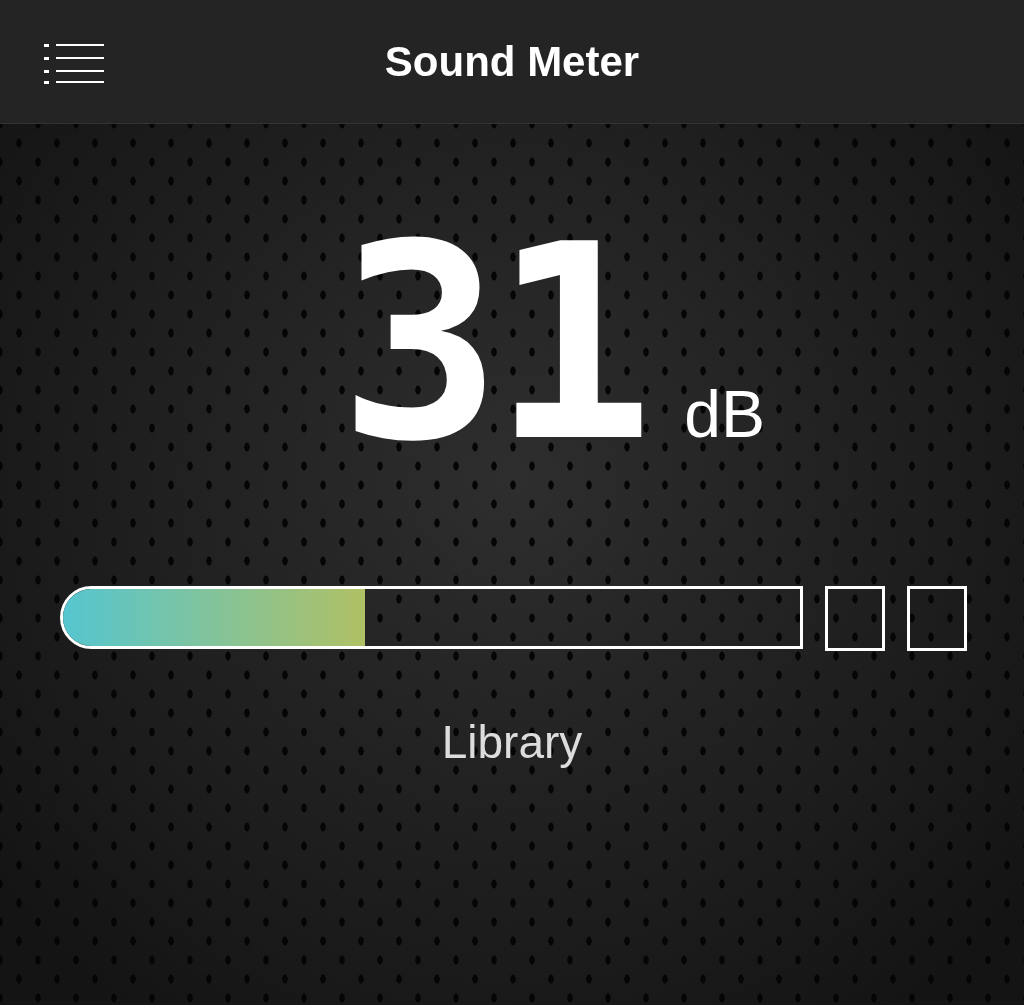  Describe the element at coordinates (724, 414) in the screenshot. I see `unit-label: dB` at that location.